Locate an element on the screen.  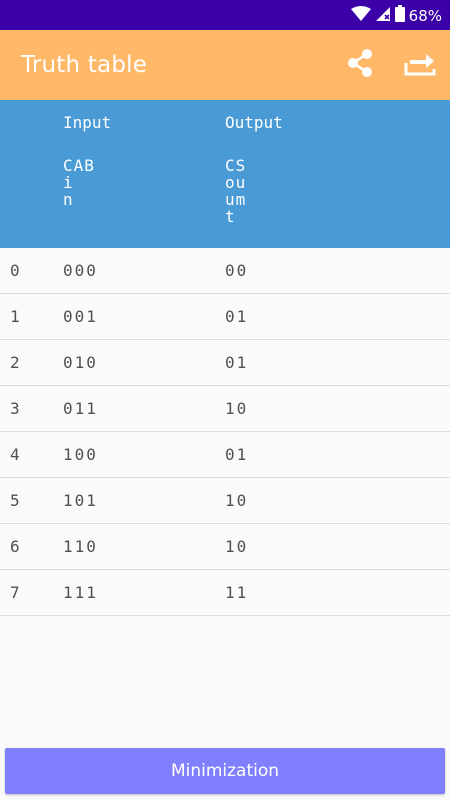
table-row: 2 010 01 is located at coordinates (225, 363).